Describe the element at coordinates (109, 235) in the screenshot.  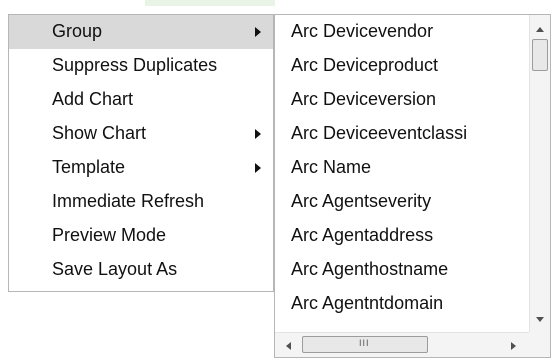
I see `menu-item-label: Preview Mode` at that location.